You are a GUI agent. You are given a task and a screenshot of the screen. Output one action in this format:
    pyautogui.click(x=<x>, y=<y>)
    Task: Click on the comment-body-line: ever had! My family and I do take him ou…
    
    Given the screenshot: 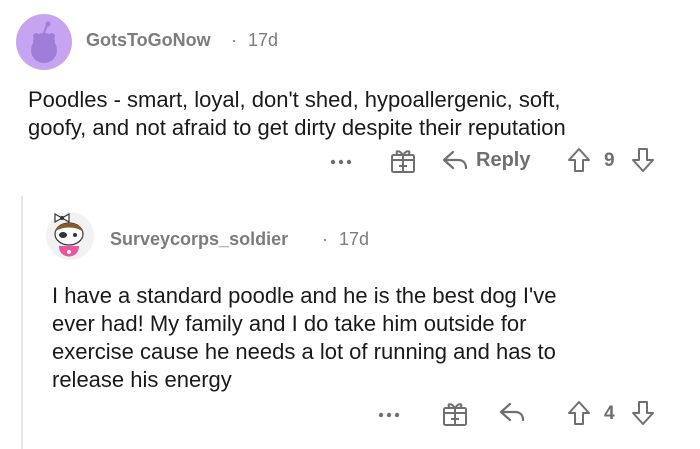 What is the action you would take?
    pyautogui.click(x=289, y=323)
    